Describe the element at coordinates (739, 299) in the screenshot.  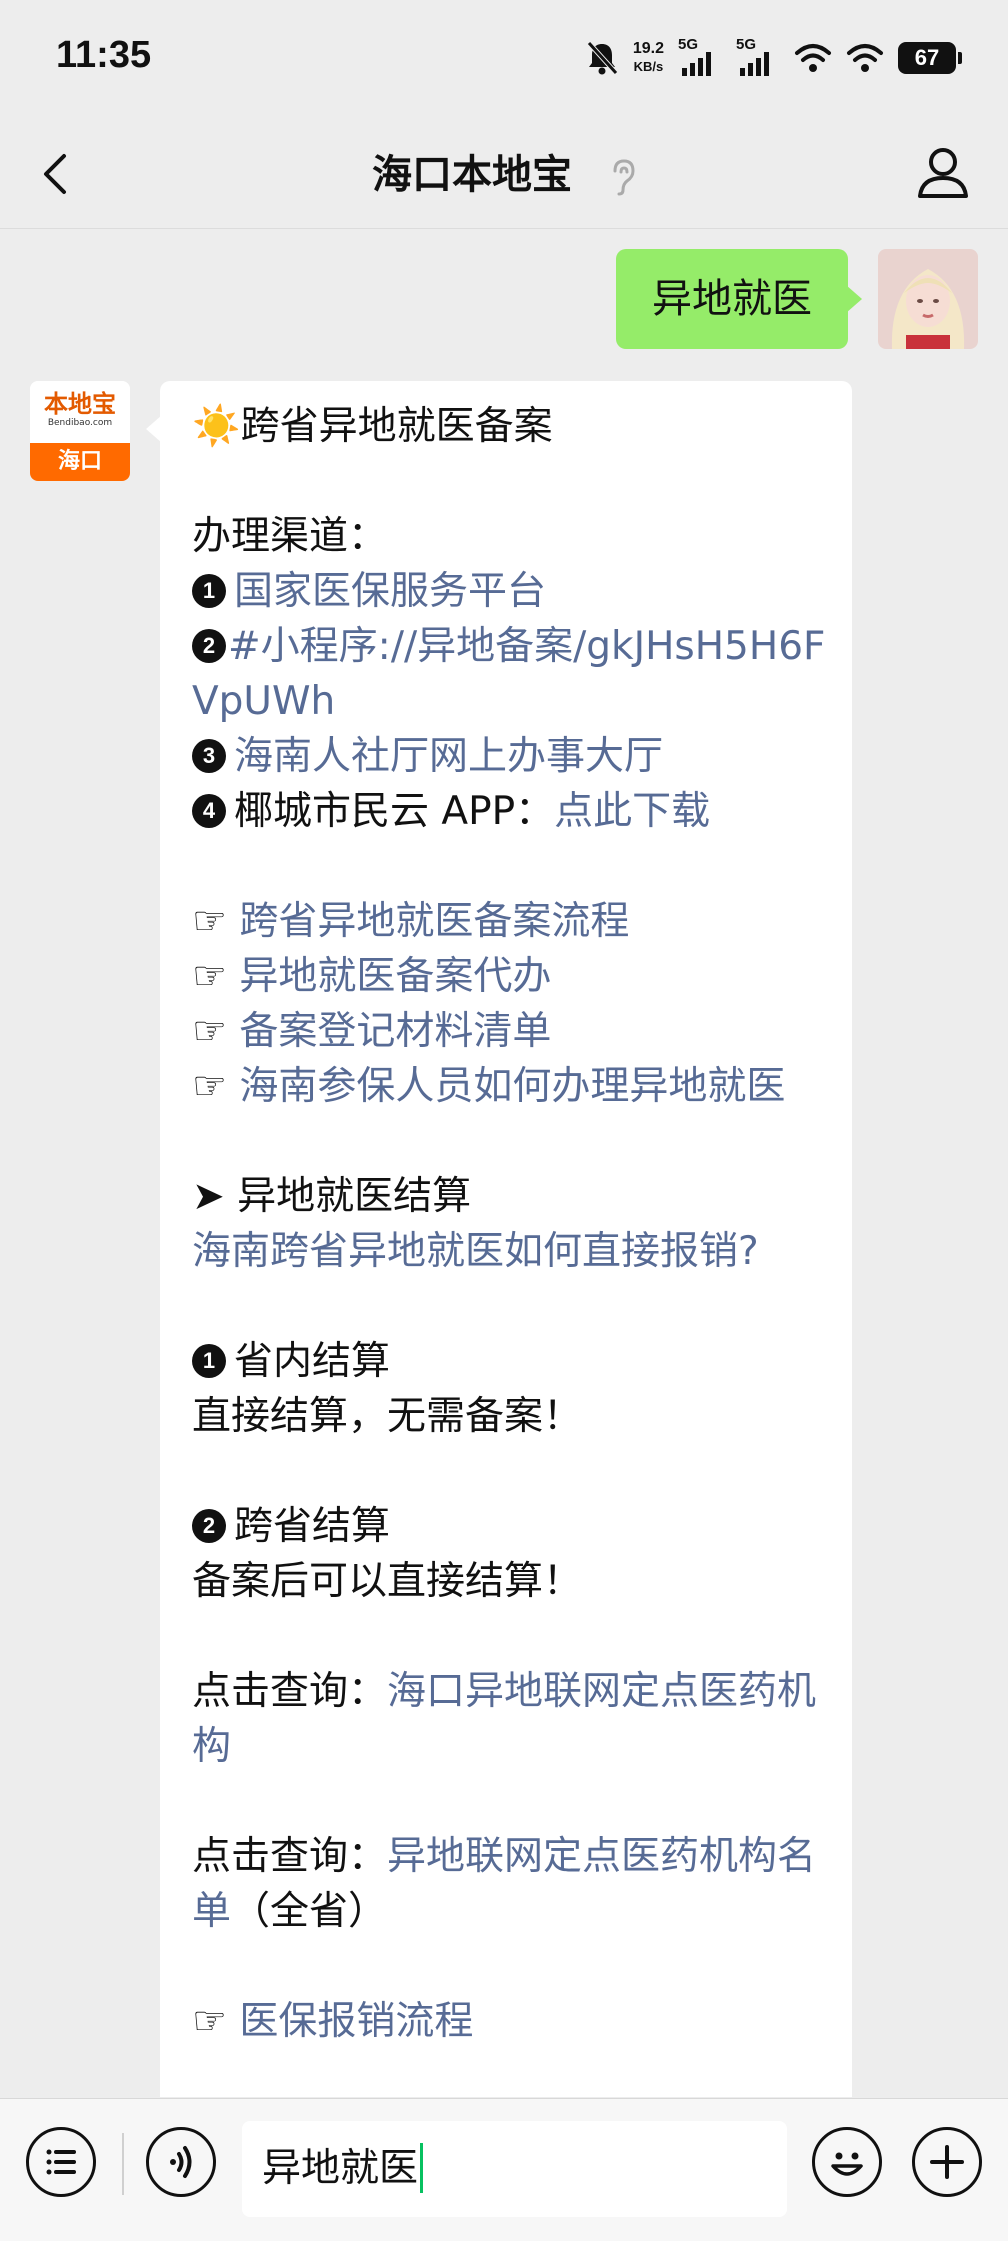
I see `sent-message-bubble: 异地就医` at that location.